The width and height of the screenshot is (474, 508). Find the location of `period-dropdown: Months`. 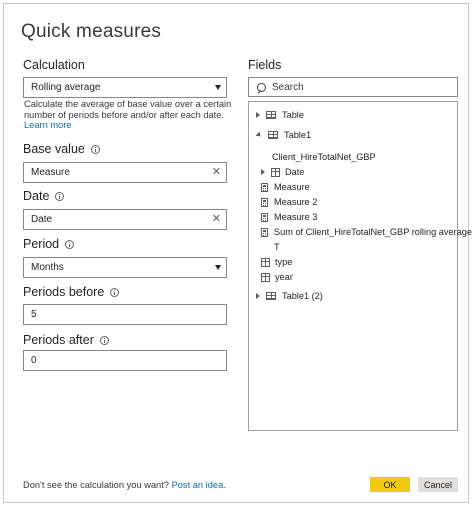

period-dropdown: Months is located at coordinates (125, 267).